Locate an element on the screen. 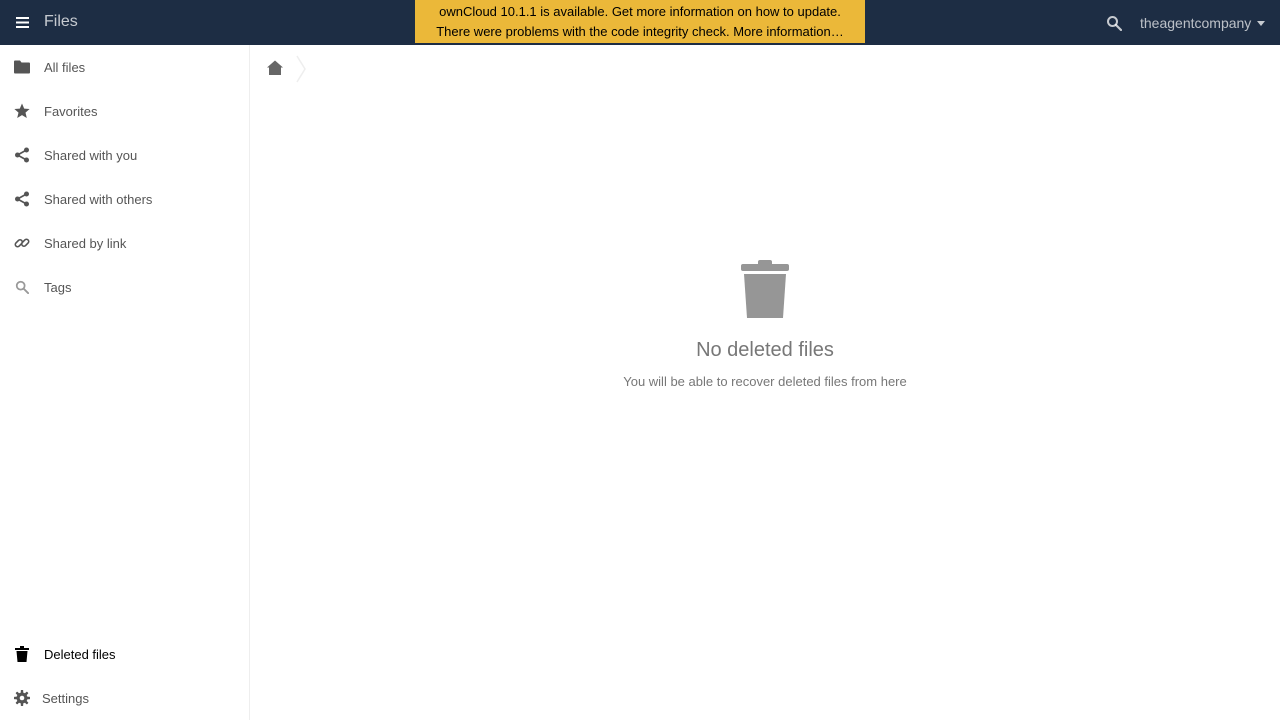 The width and height of the screenshot is (1280, 720). search-button is located at coordinates (1114, 23).